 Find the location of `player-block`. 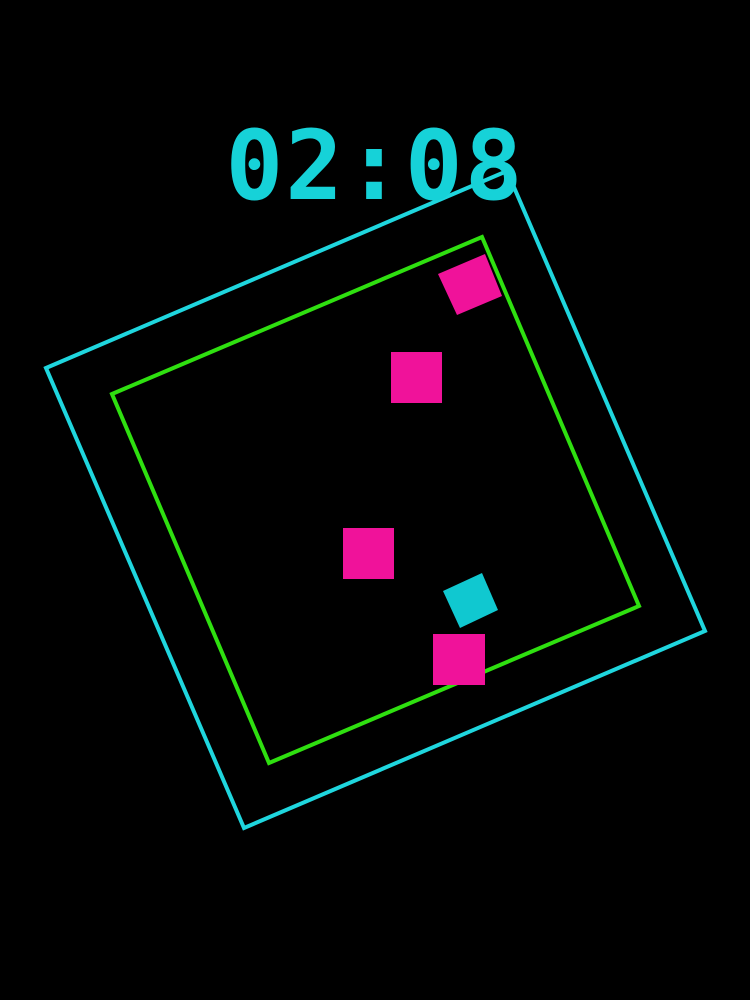

player-block is located at coordinates (470, 600).